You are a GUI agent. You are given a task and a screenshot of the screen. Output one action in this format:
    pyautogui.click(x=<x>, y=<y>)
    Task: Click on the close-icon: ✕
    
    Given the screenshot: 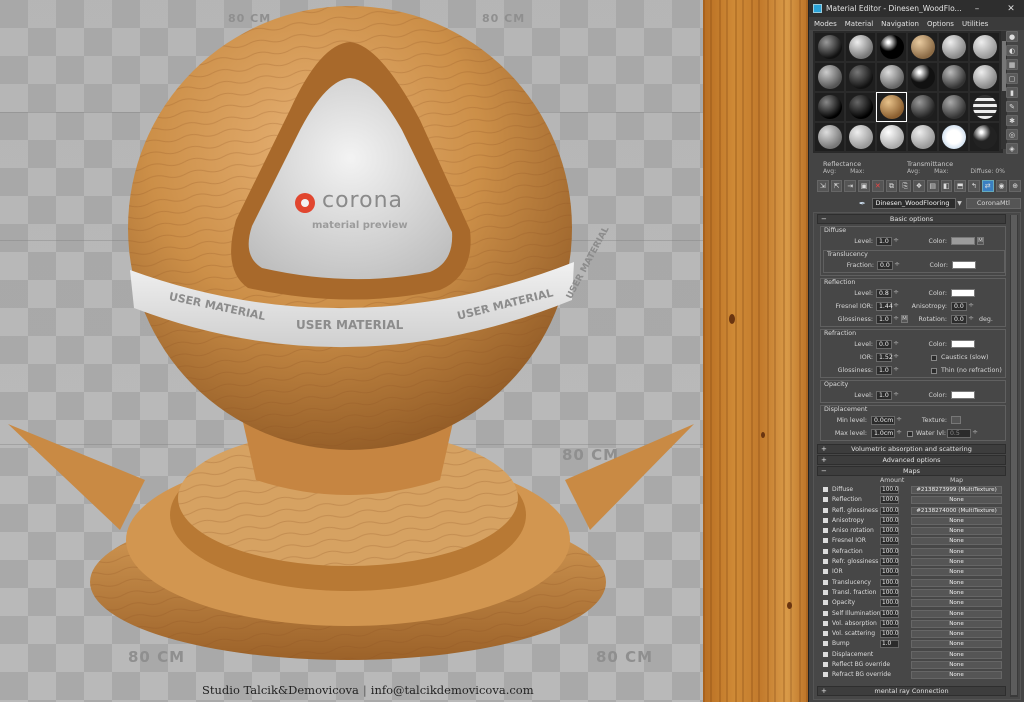 What is the action you would take?
    pyautogui.click(x=1011, y=8)
    